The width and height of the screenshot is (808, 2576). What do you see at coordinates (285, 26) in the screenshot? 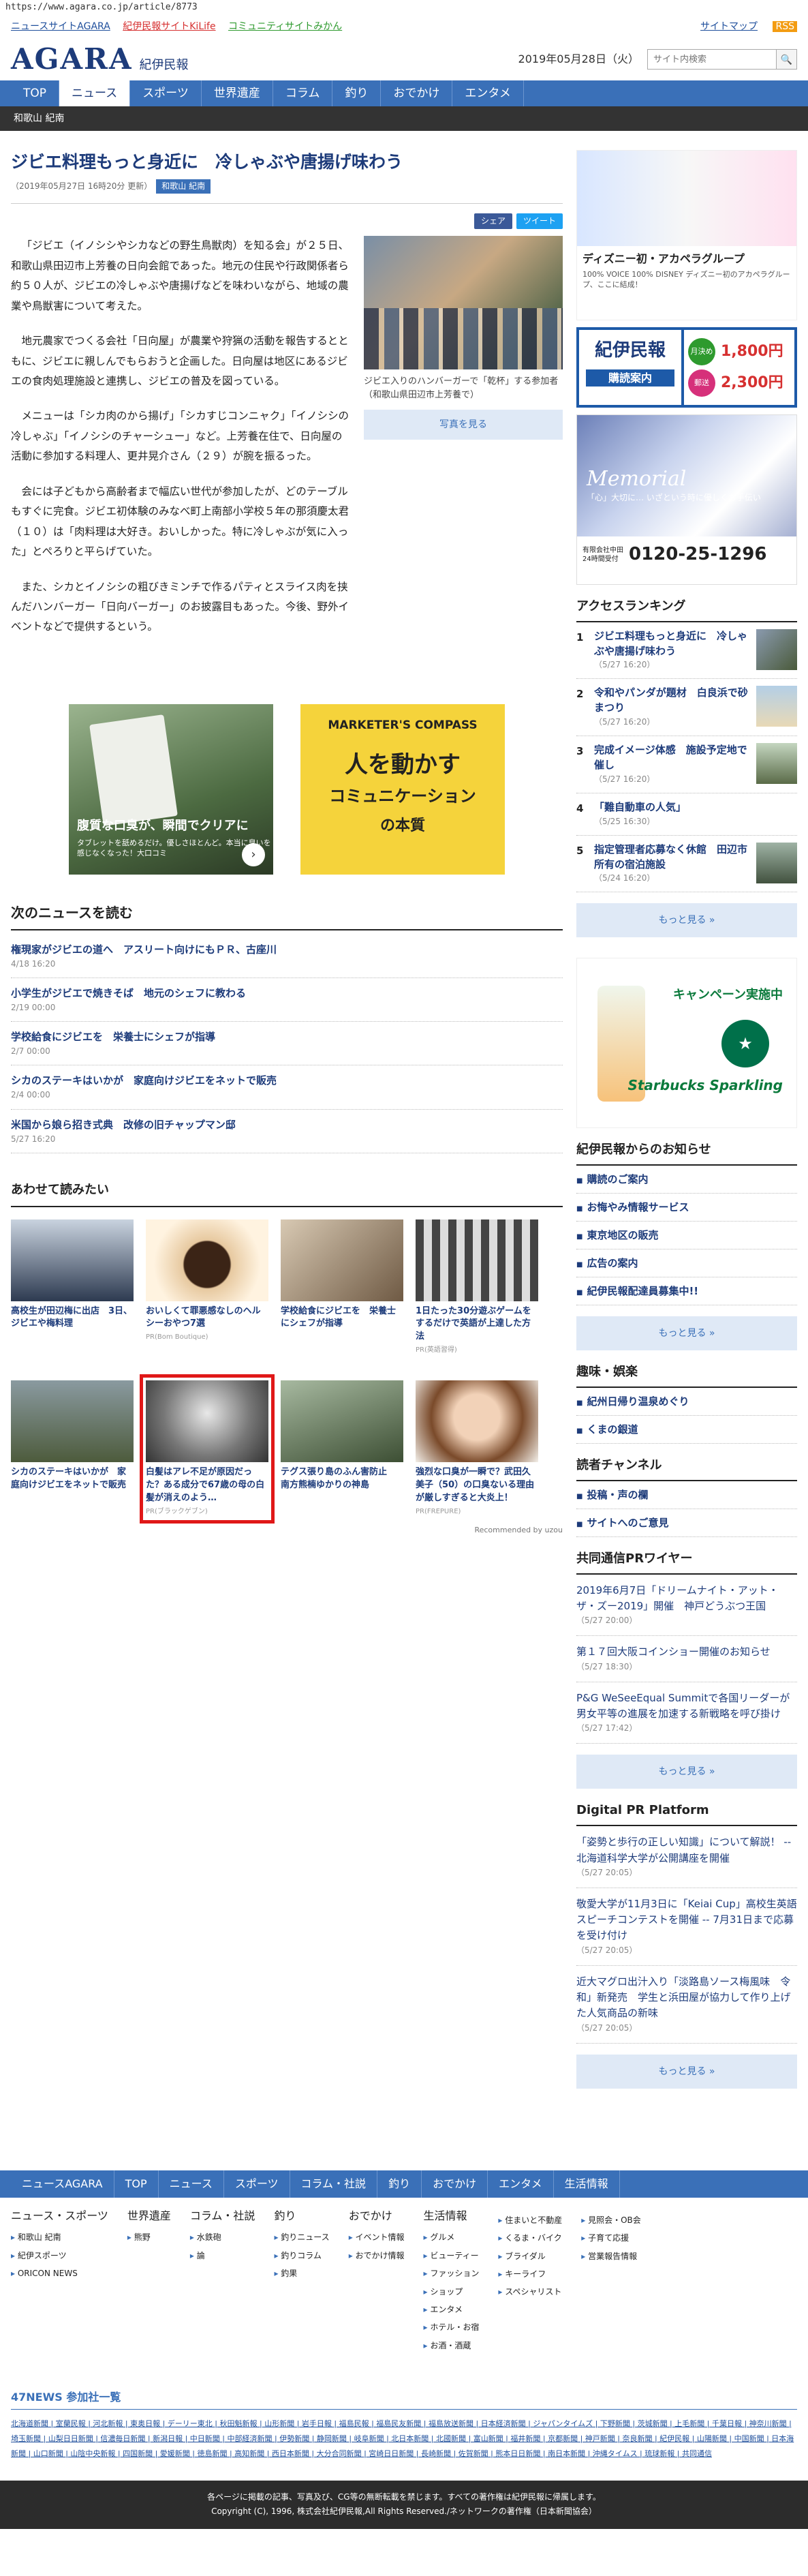
I see `link-mikan: コミュニティサイトみかん` at bounding box center [285, 26].